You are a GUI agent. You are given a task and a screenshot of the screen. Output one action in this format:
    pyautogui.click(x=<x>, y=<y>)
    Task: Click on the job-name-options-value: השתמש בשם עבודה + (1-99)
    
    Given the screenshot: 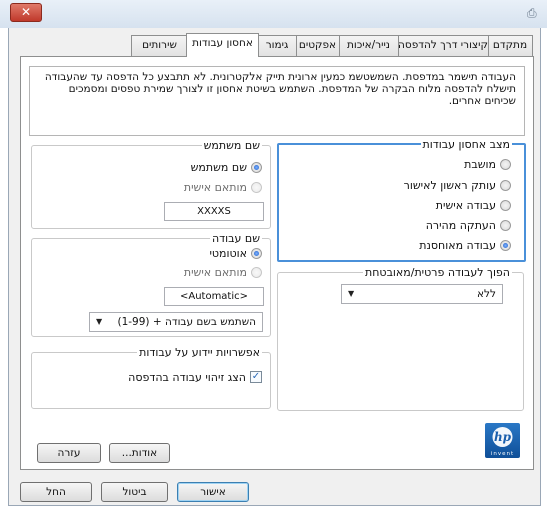 What is the action you would take?
    pyautogui.click(x=186, y=322)
    